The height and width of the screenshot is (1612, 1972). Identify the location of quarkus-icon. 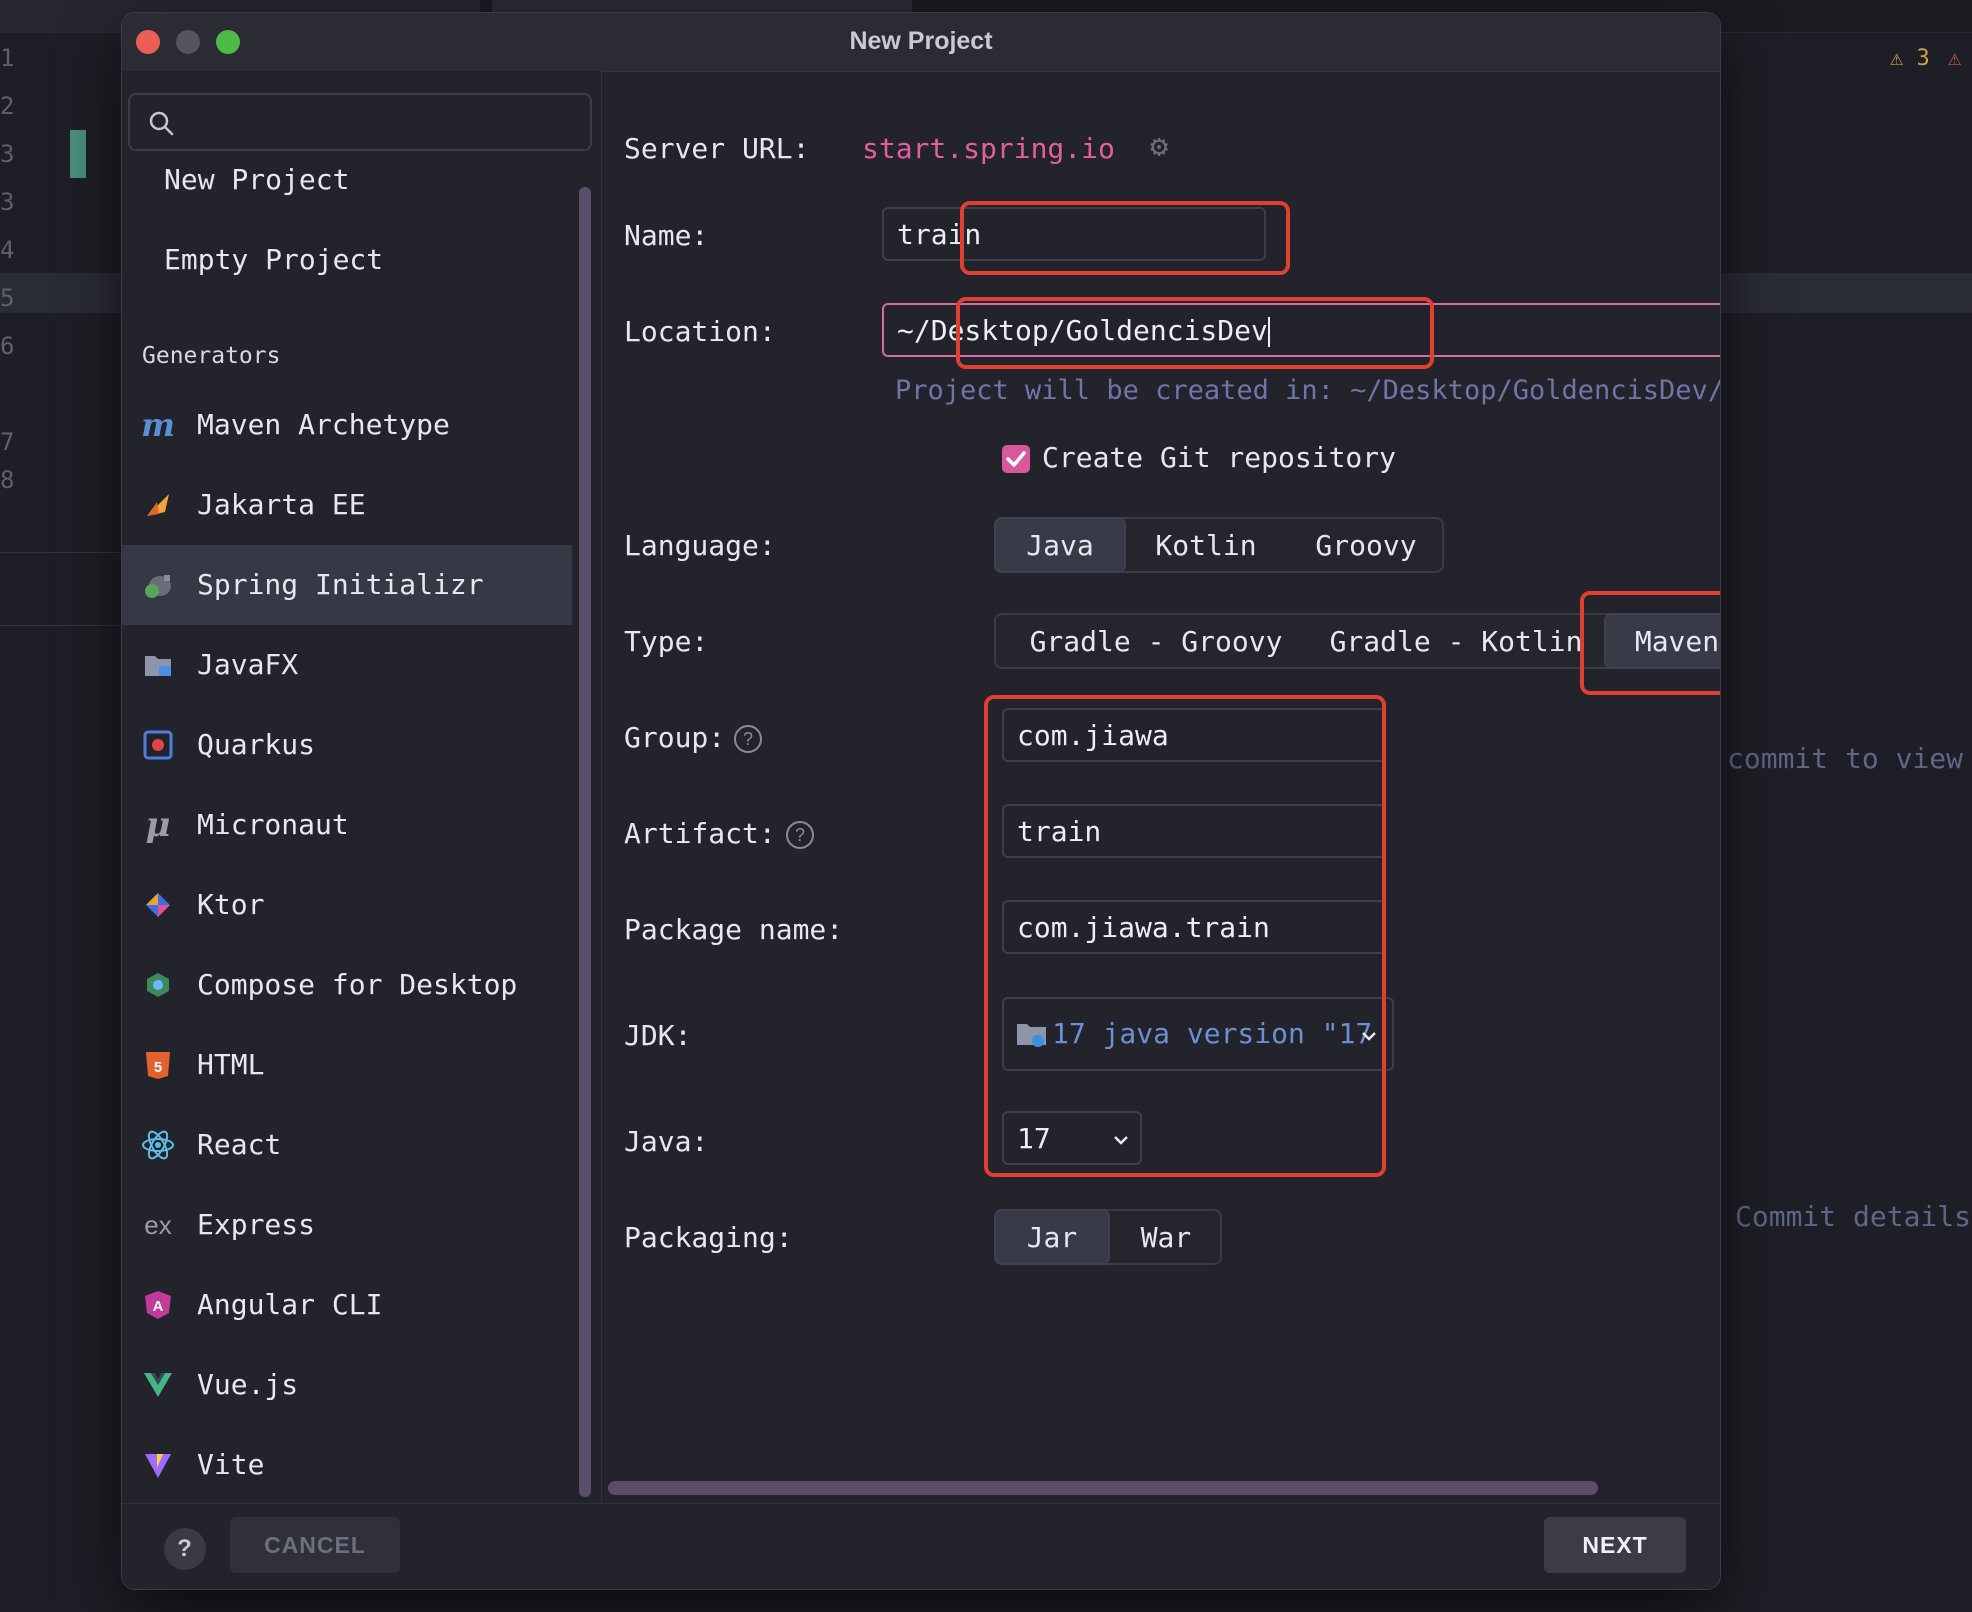
(158, 745).